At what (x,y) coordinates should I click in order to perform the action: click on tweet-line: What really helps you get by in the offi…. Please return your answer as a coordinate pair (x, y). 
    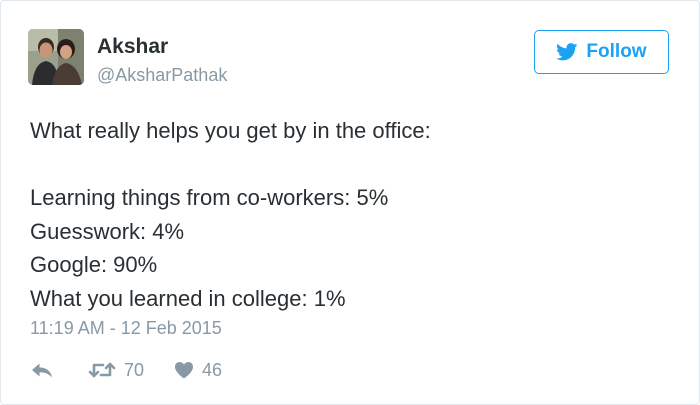
    Looking at the image, I should click on (230, 130).